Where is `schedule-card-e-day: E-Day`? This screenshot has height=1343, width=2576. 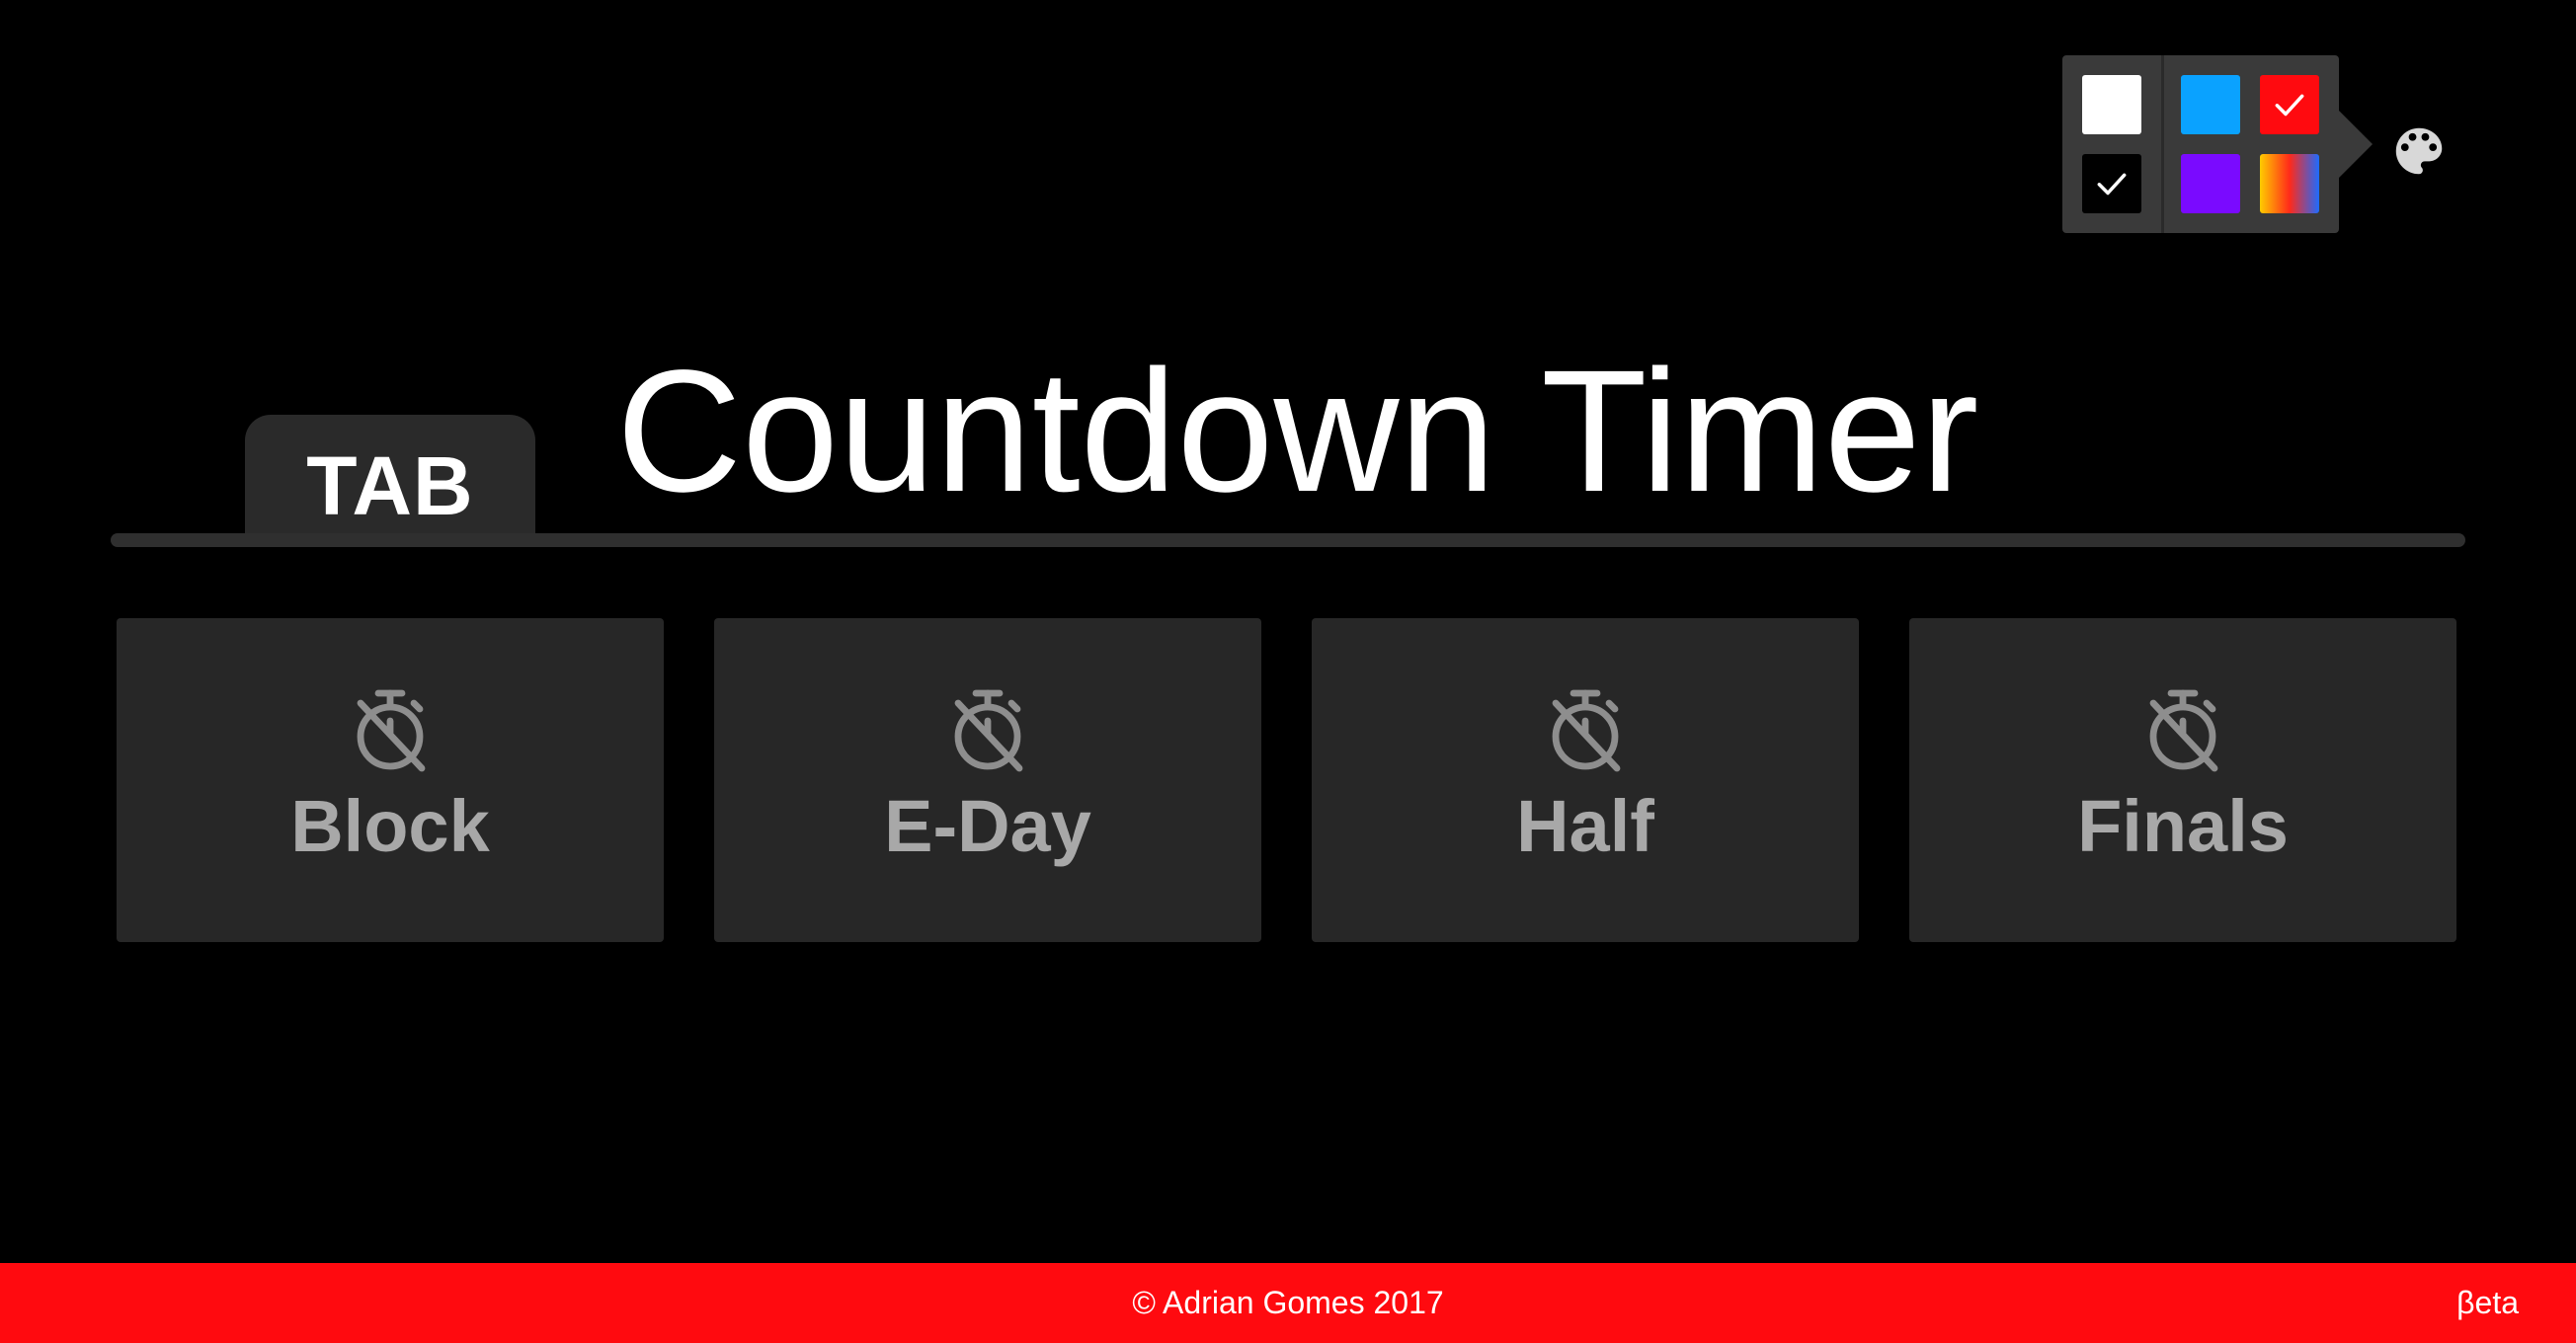 schedule-card-e-day: E-Day is located at coordinates (987, 780).